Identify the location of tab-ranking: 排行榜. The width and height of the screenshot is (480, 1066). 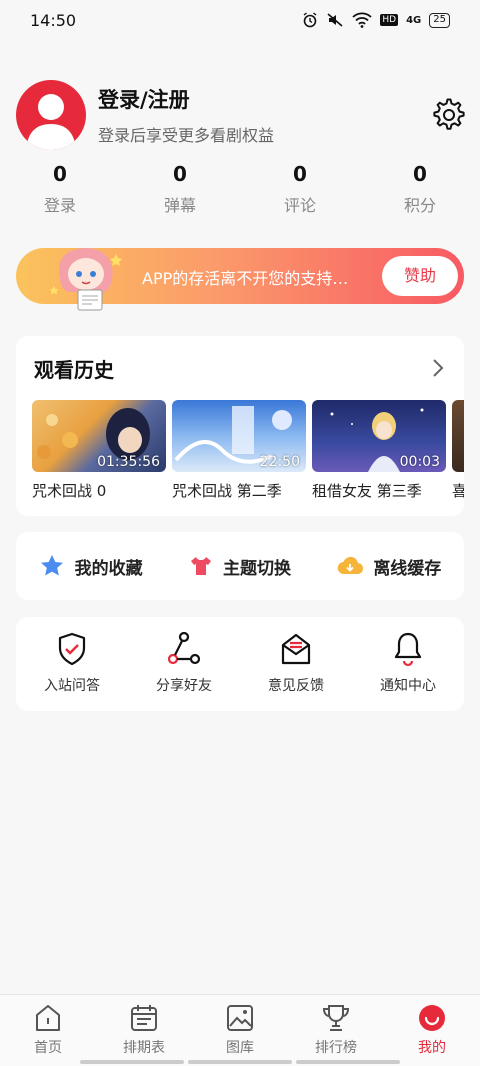
(336, 1030).